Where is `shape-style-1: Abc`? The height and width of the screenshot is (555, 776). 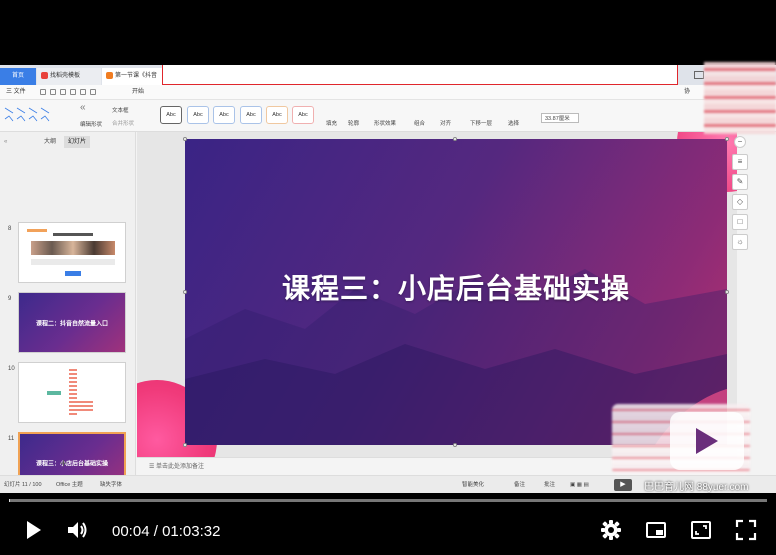 shape-style-1: Abc is located at coordinates (171, 115).